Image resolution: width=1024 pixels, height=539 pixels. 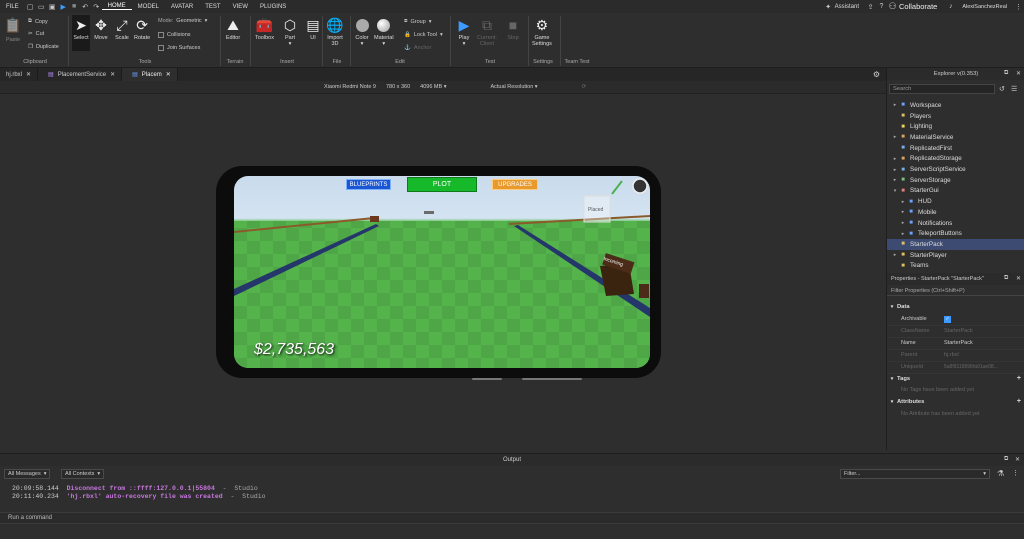 What do you see at coordinates (515, 184) in the screenshot?
I see `upgrades-button: UPGRADES` at bounding box center [515, 184].